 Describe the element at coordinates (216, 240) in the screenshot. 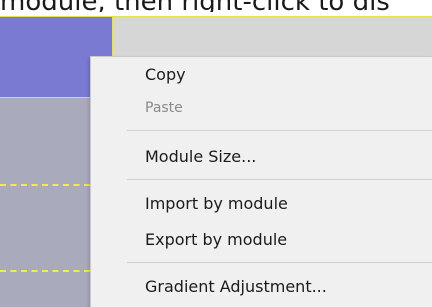

I see `menu-item-export-by-module: Export by module` at that location.